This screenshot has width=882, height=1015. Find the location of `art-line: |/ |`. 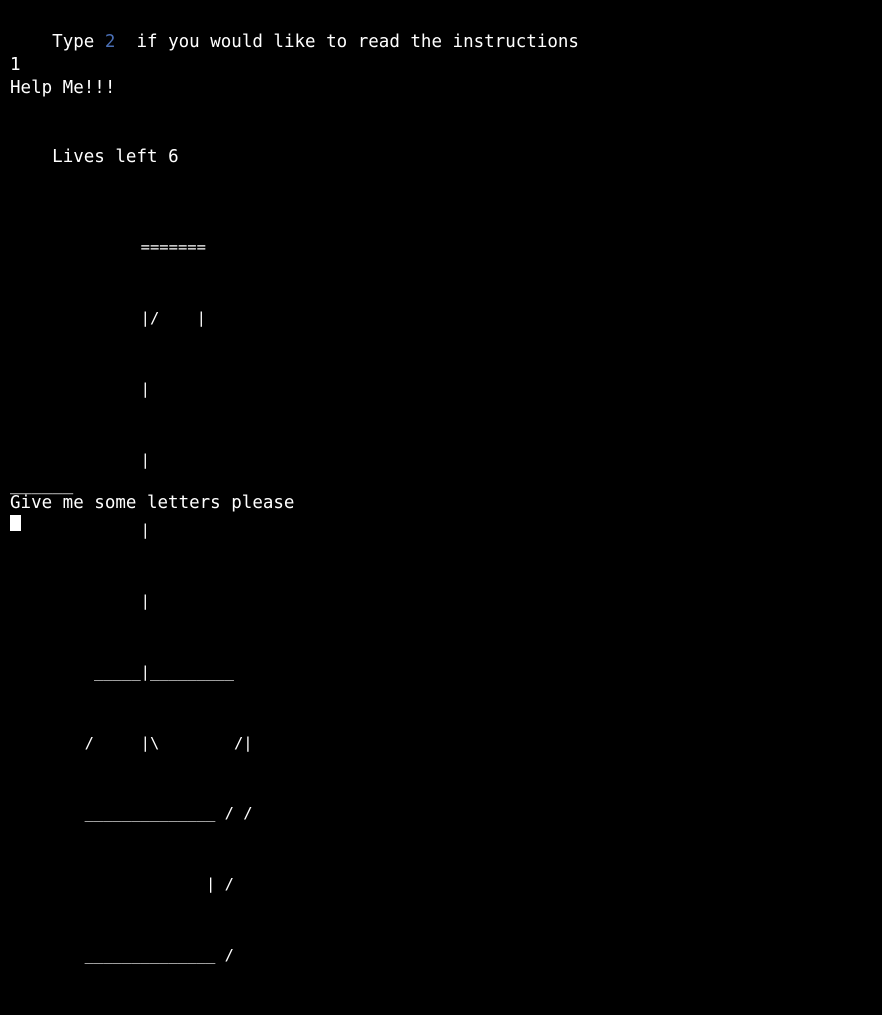

art-line: |/ | is located at coordinates (108, 317).